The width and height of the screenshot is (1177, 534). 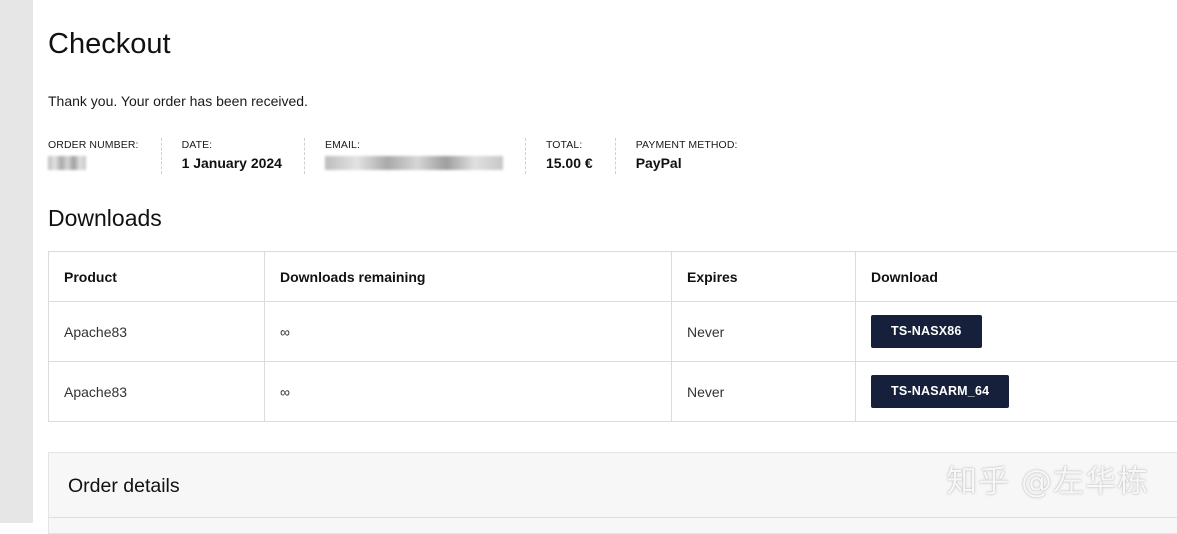 I want to click on payment-method-value: PayPal, so click(x=687, y=163).